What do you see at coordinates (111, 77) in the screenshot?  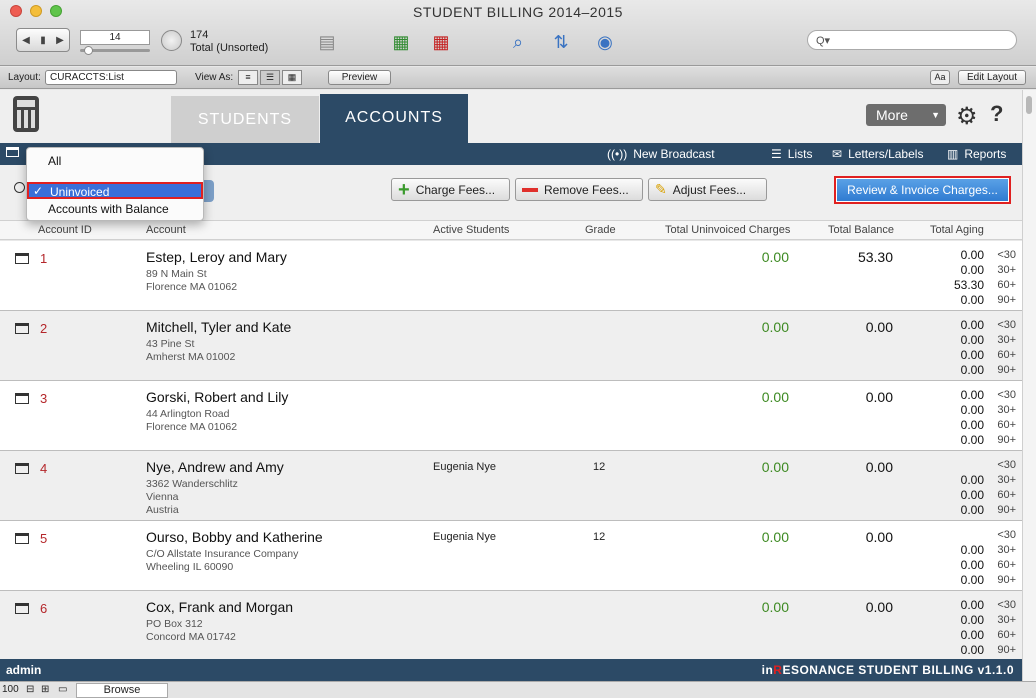 I see `layout-select: CURACCTS:List` at bounding box center [111, 77].